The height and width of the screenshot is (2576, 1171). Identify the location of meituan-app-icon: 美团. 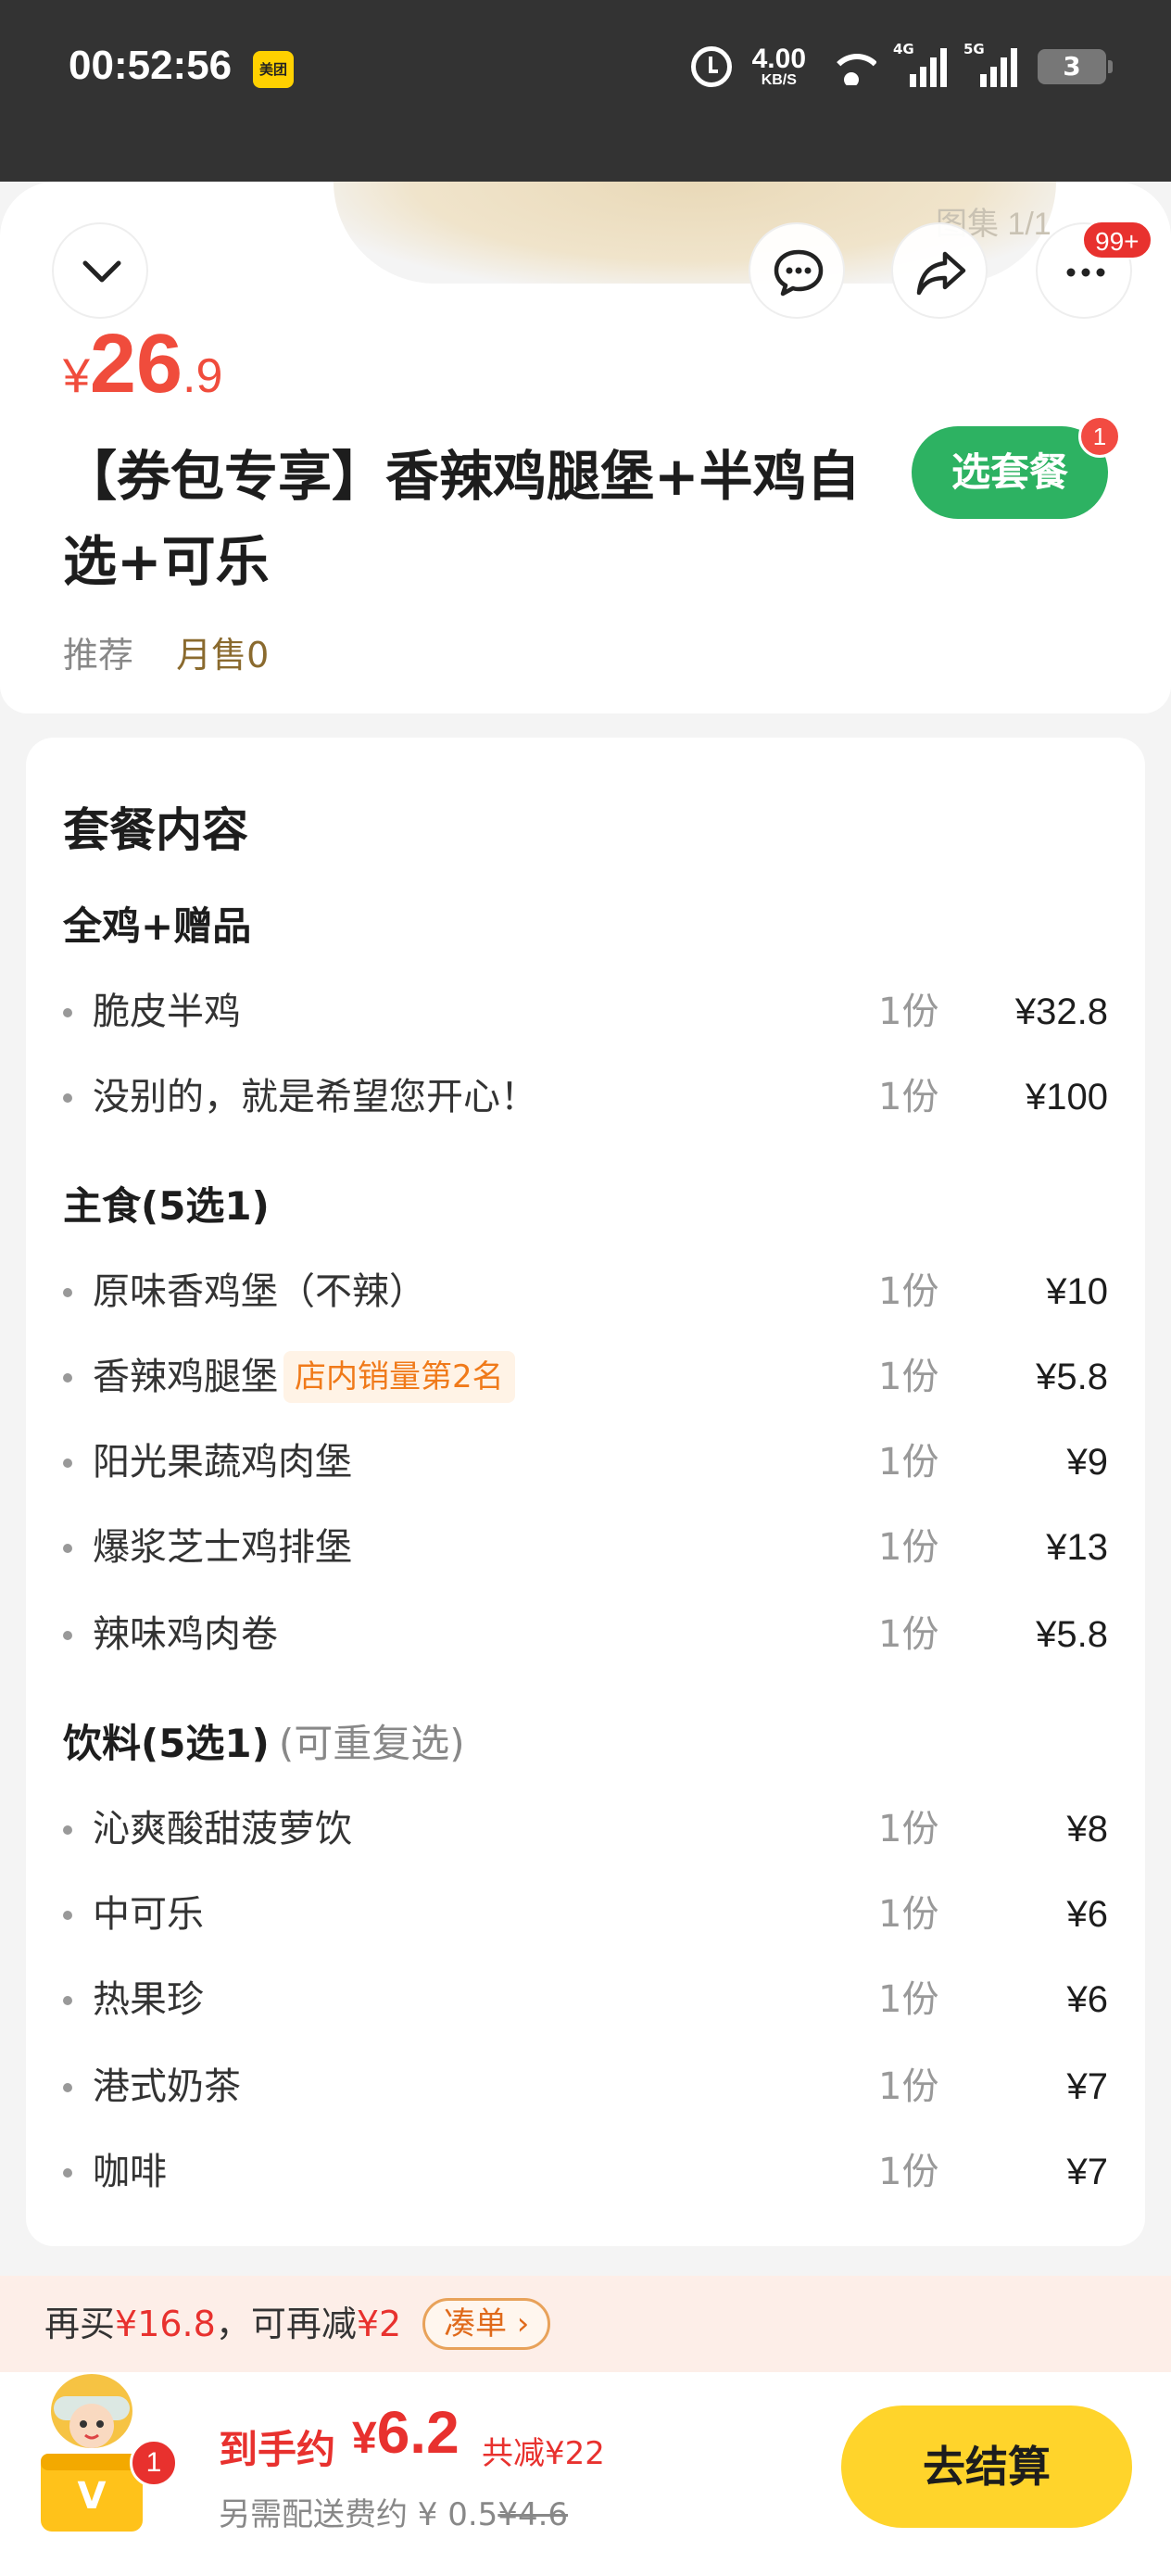
(274, 69).